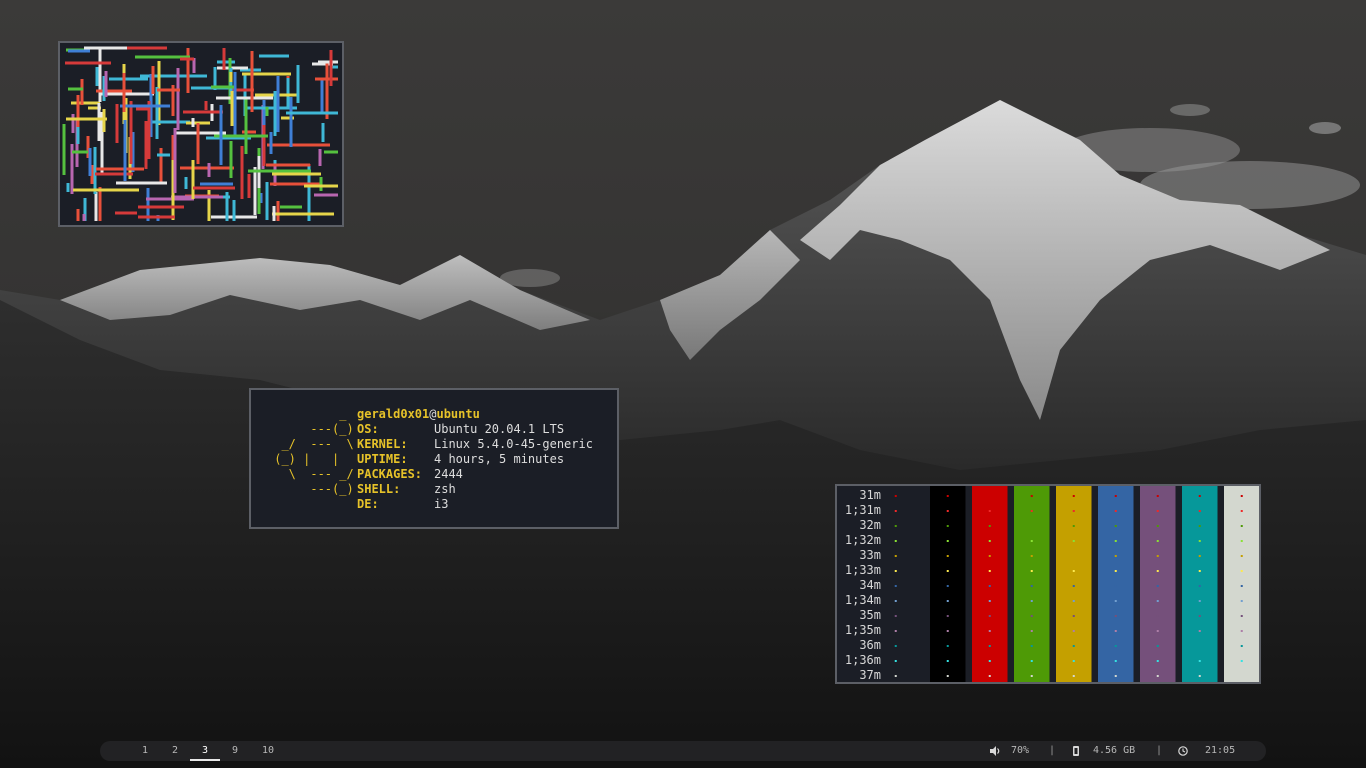 This screenshot has height=768, width=1366. I want to click on info-value: 2444, so click(448, 474).